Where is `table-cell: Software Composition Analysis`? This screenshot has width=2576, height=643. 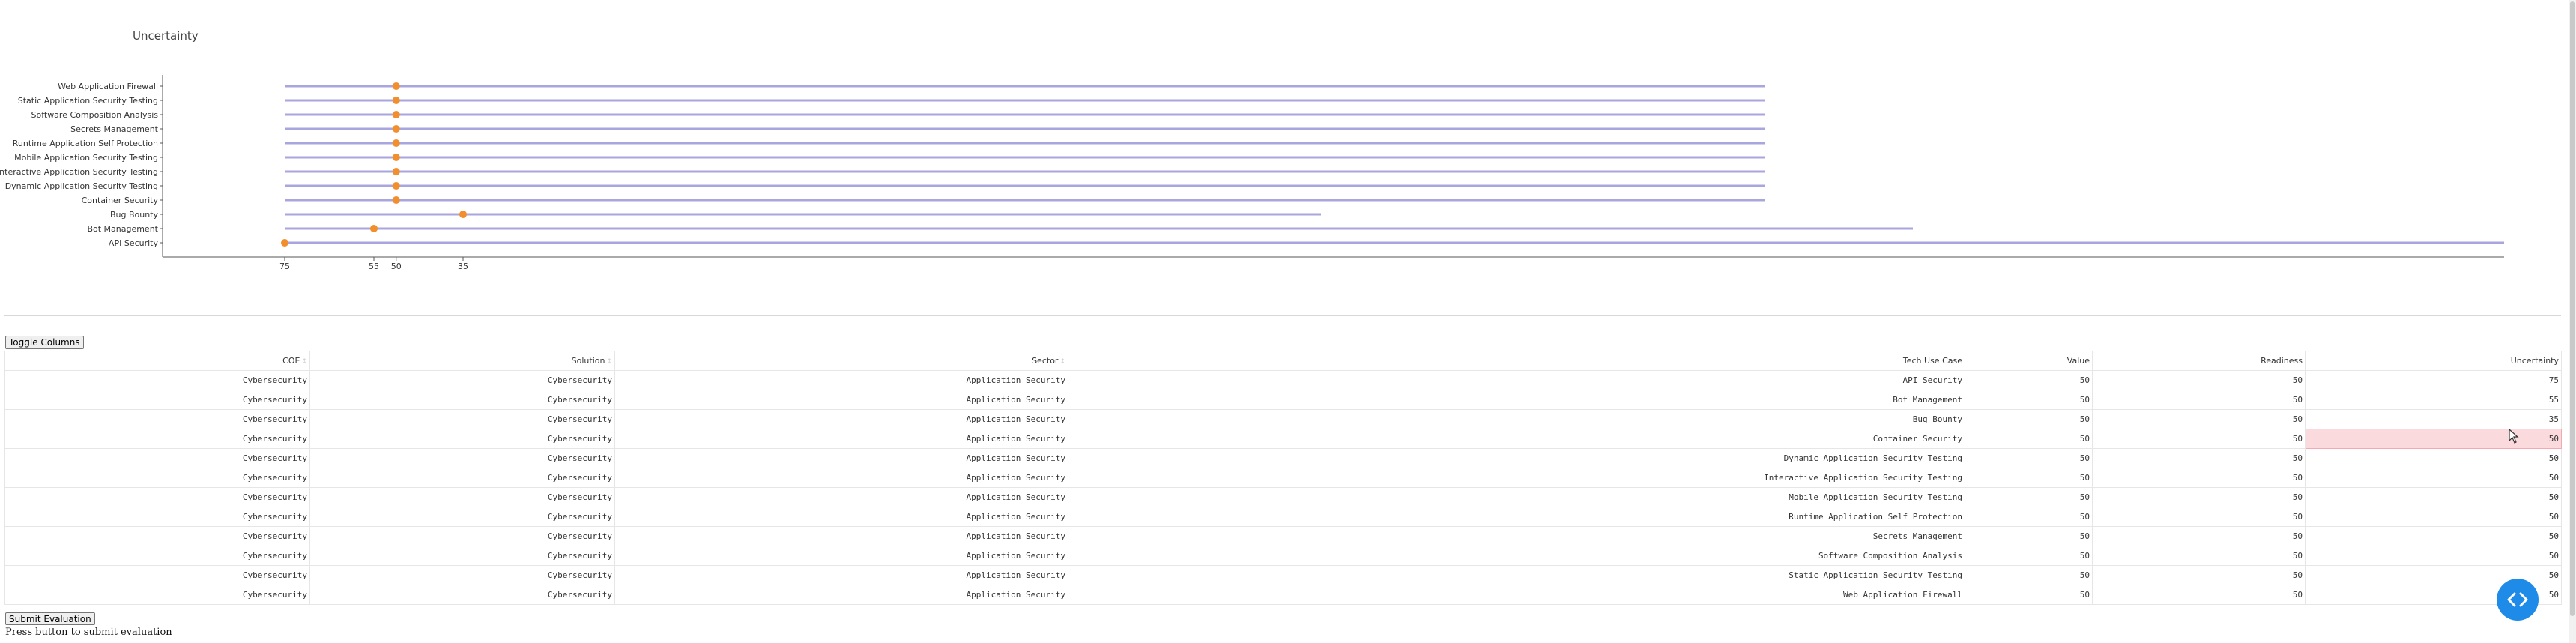 table-cell: Software Composition Analysis is located at coordinates (1516, 556).